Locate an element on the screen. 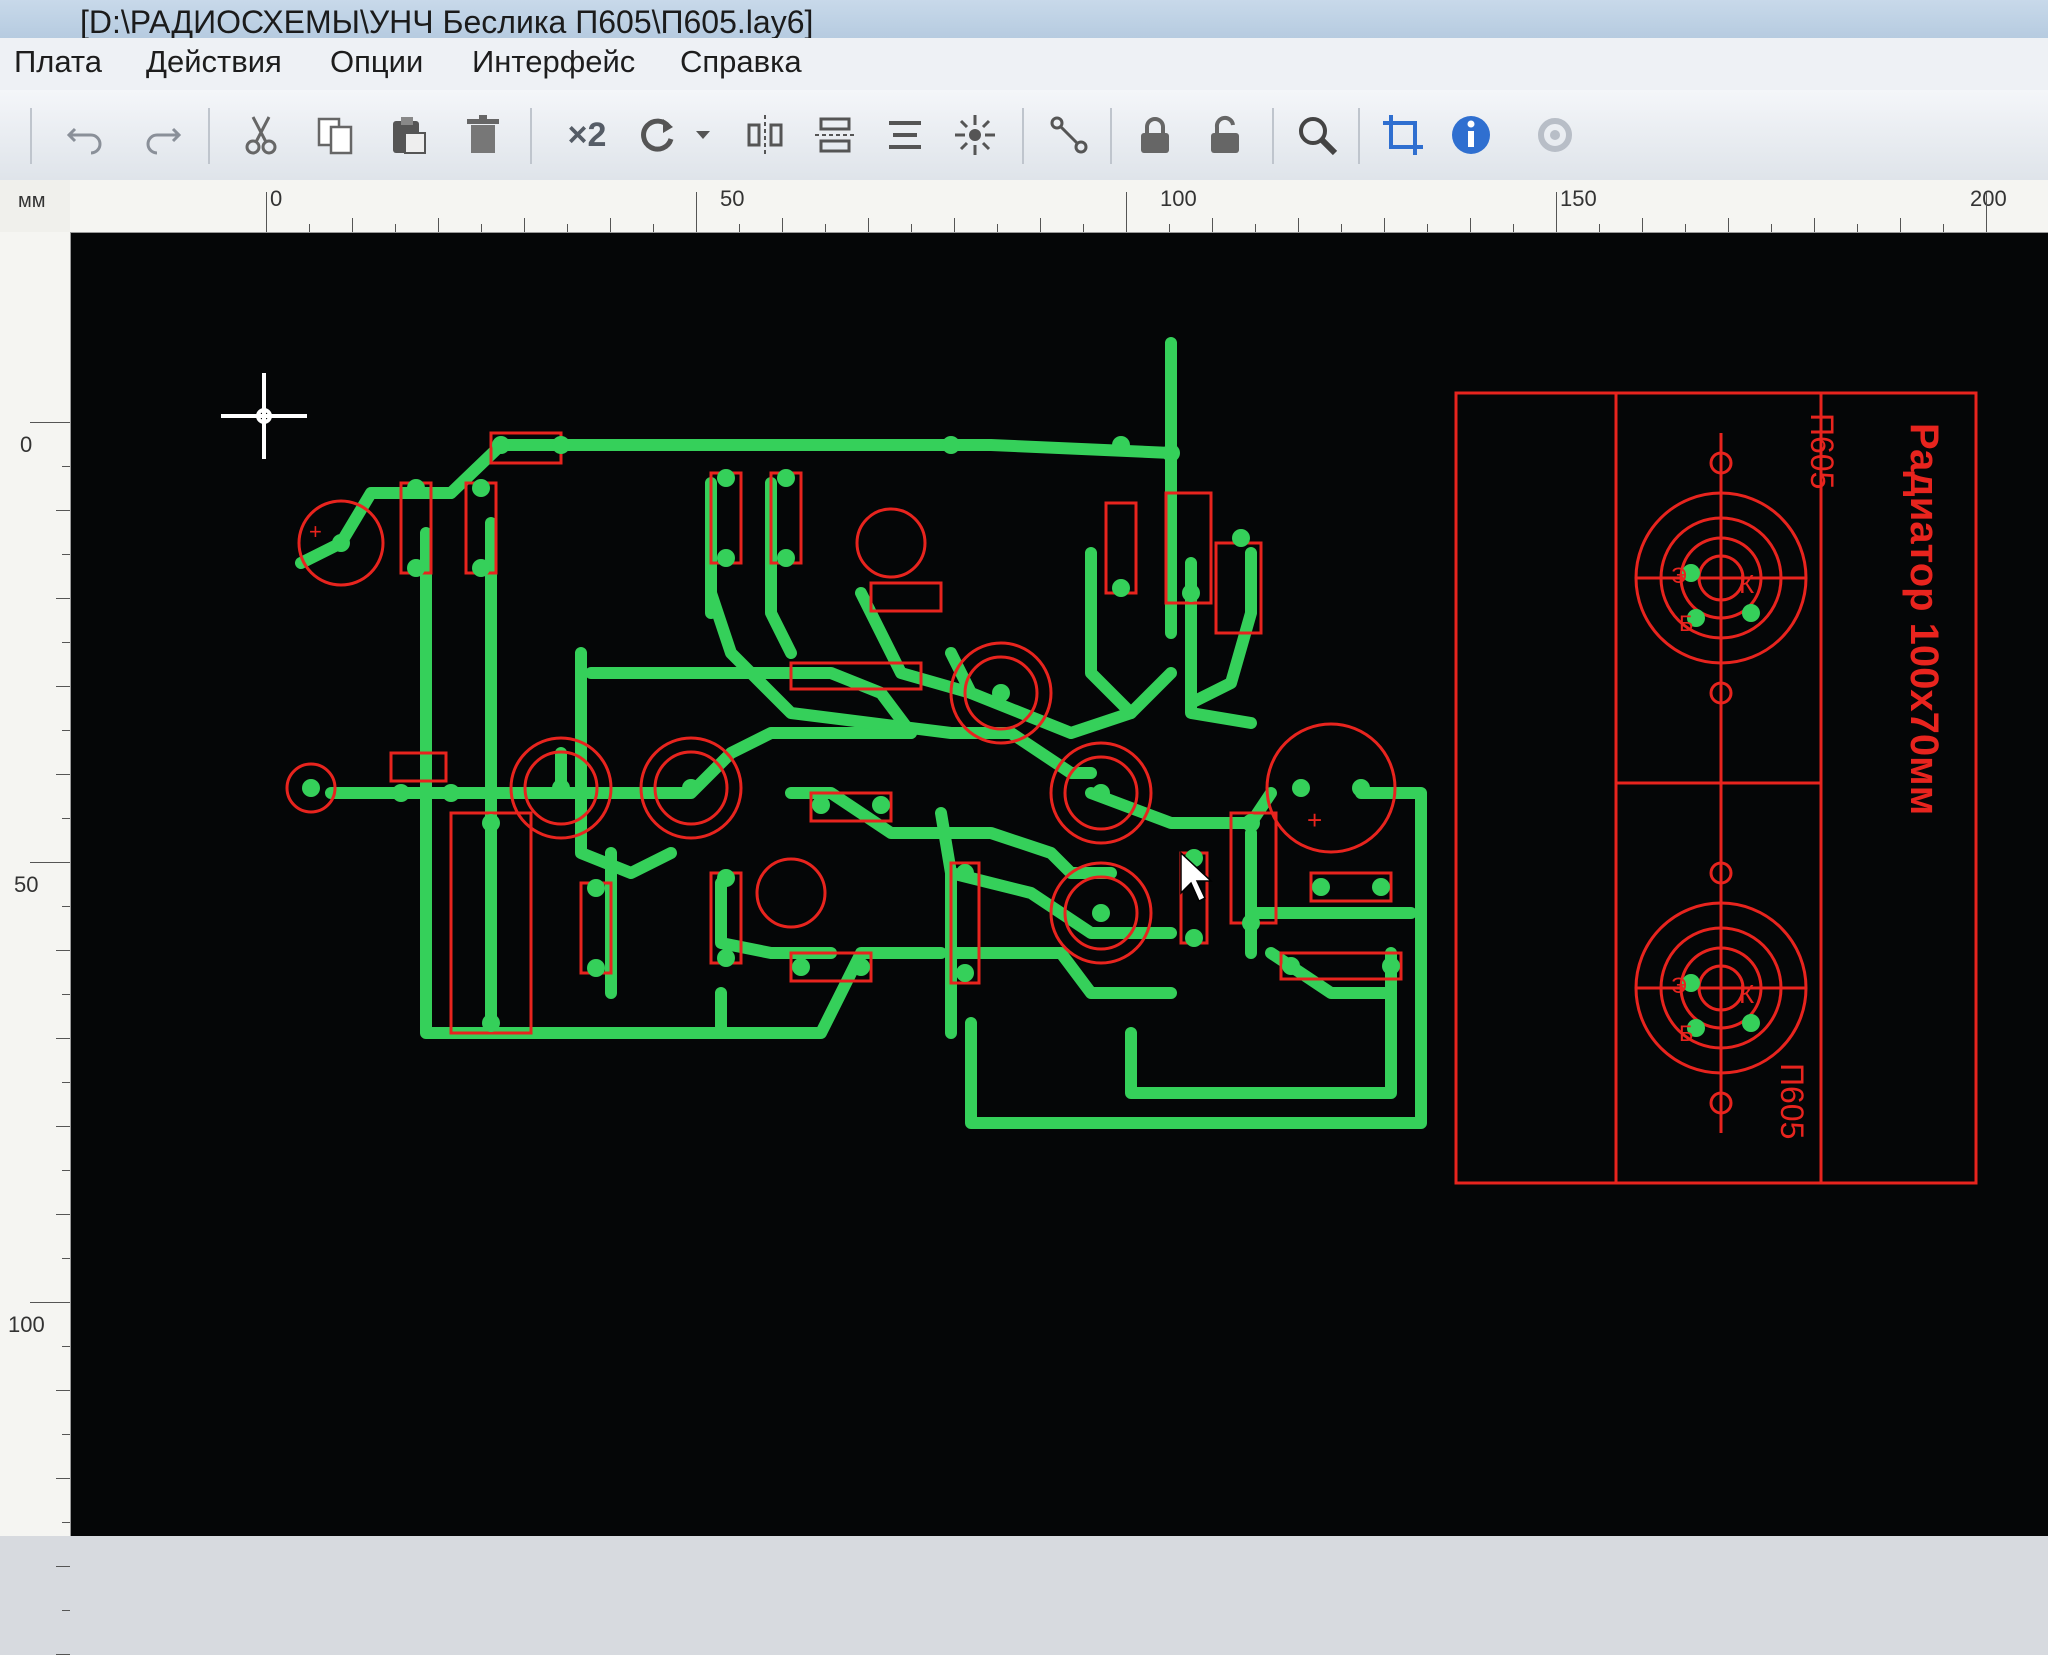 This screenshot has height=1655, width=2048. radiator-label: Радиатор 100х70мм is located at coordinates (1924, 619).